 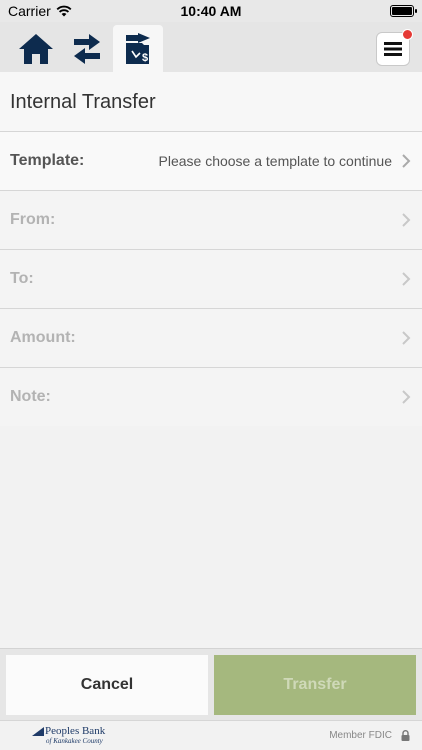 What do you see at coordinates (33, 219) in the screenshot?
I see `from-label: From:` at bounding box center [33, 219].